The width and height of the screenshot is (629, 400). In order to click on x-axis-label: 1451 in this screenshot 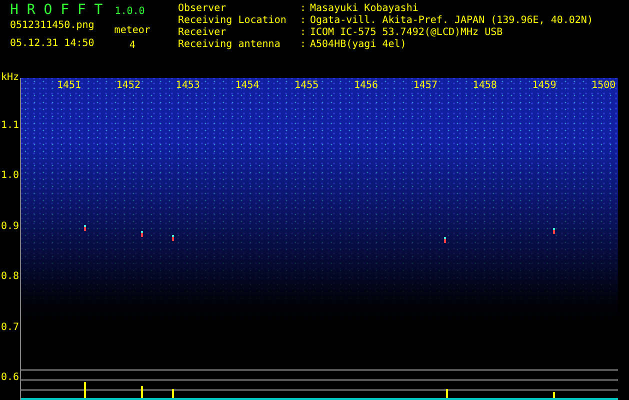, I will do `click(69, 85)`.